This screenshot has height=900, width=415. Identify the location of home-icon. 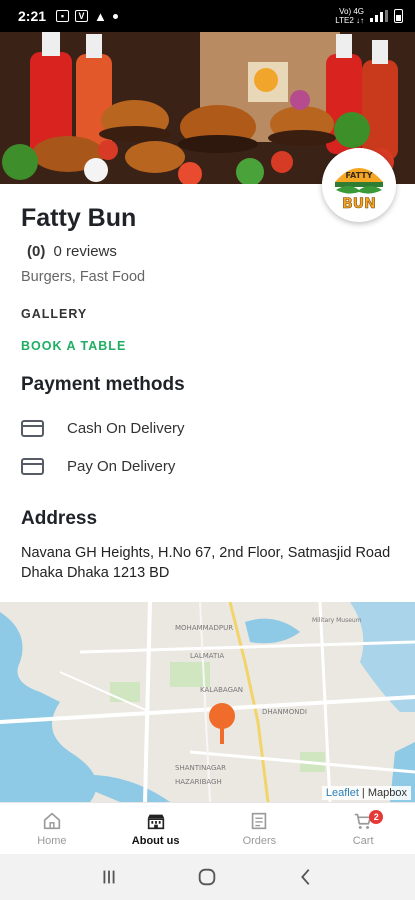
(52, 821).